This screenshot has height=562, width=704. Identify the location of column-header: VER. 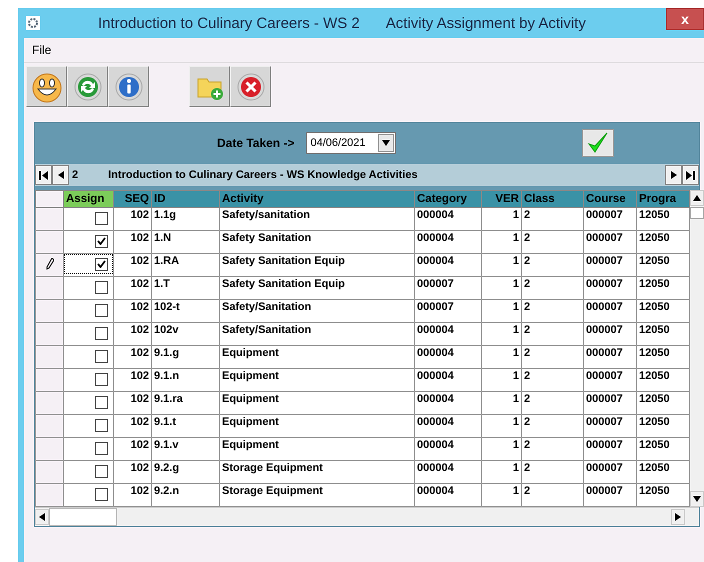
(502, 199).